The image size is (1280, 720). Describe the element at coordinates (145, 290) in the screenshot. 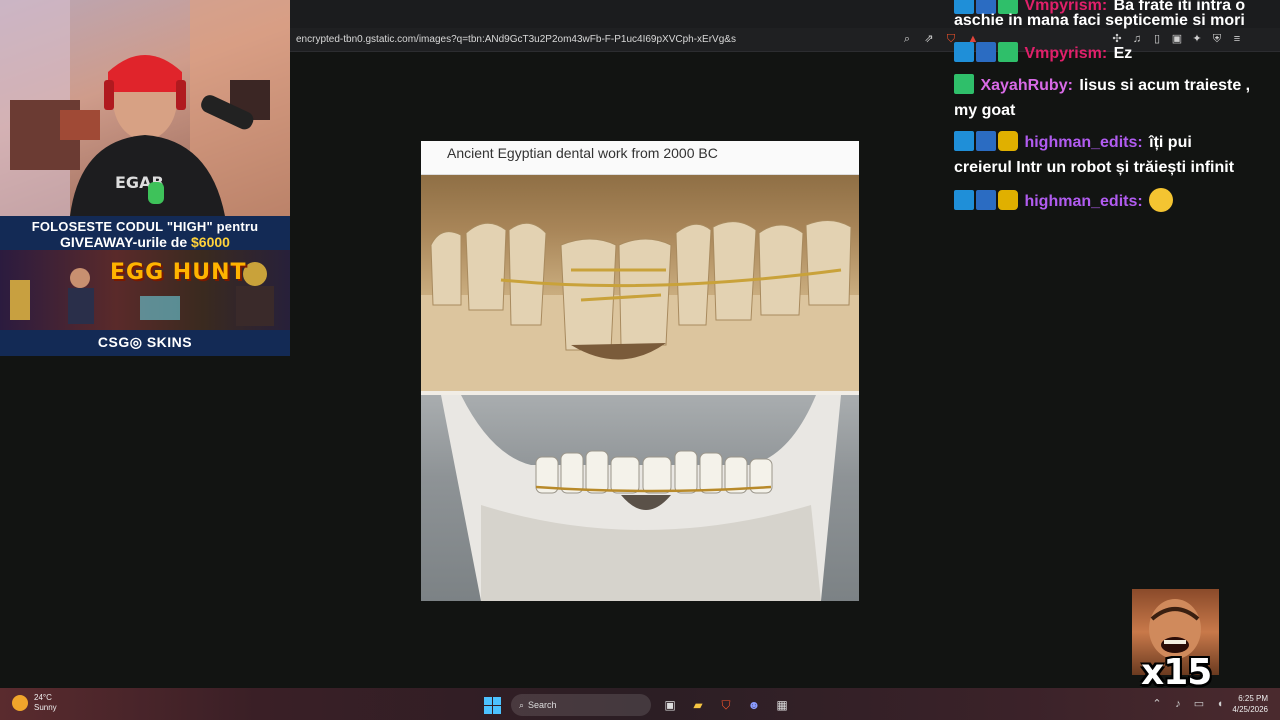

I see `egg-hunt-banner: EGG HUNT` at that location.